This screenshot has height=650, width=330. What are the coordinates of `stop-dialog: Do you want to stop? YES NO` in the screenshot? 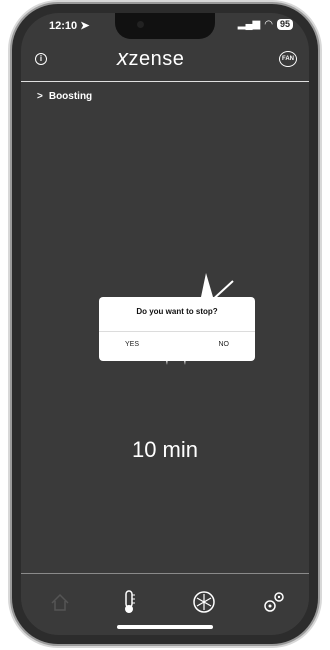 It's located at (177, 329).